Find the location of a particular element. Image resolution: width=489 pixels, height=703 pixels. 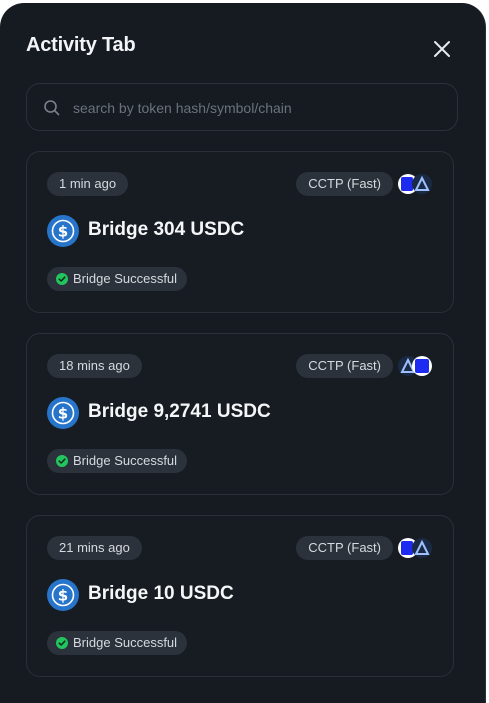

close-icon is located at coordinates (442, 49).